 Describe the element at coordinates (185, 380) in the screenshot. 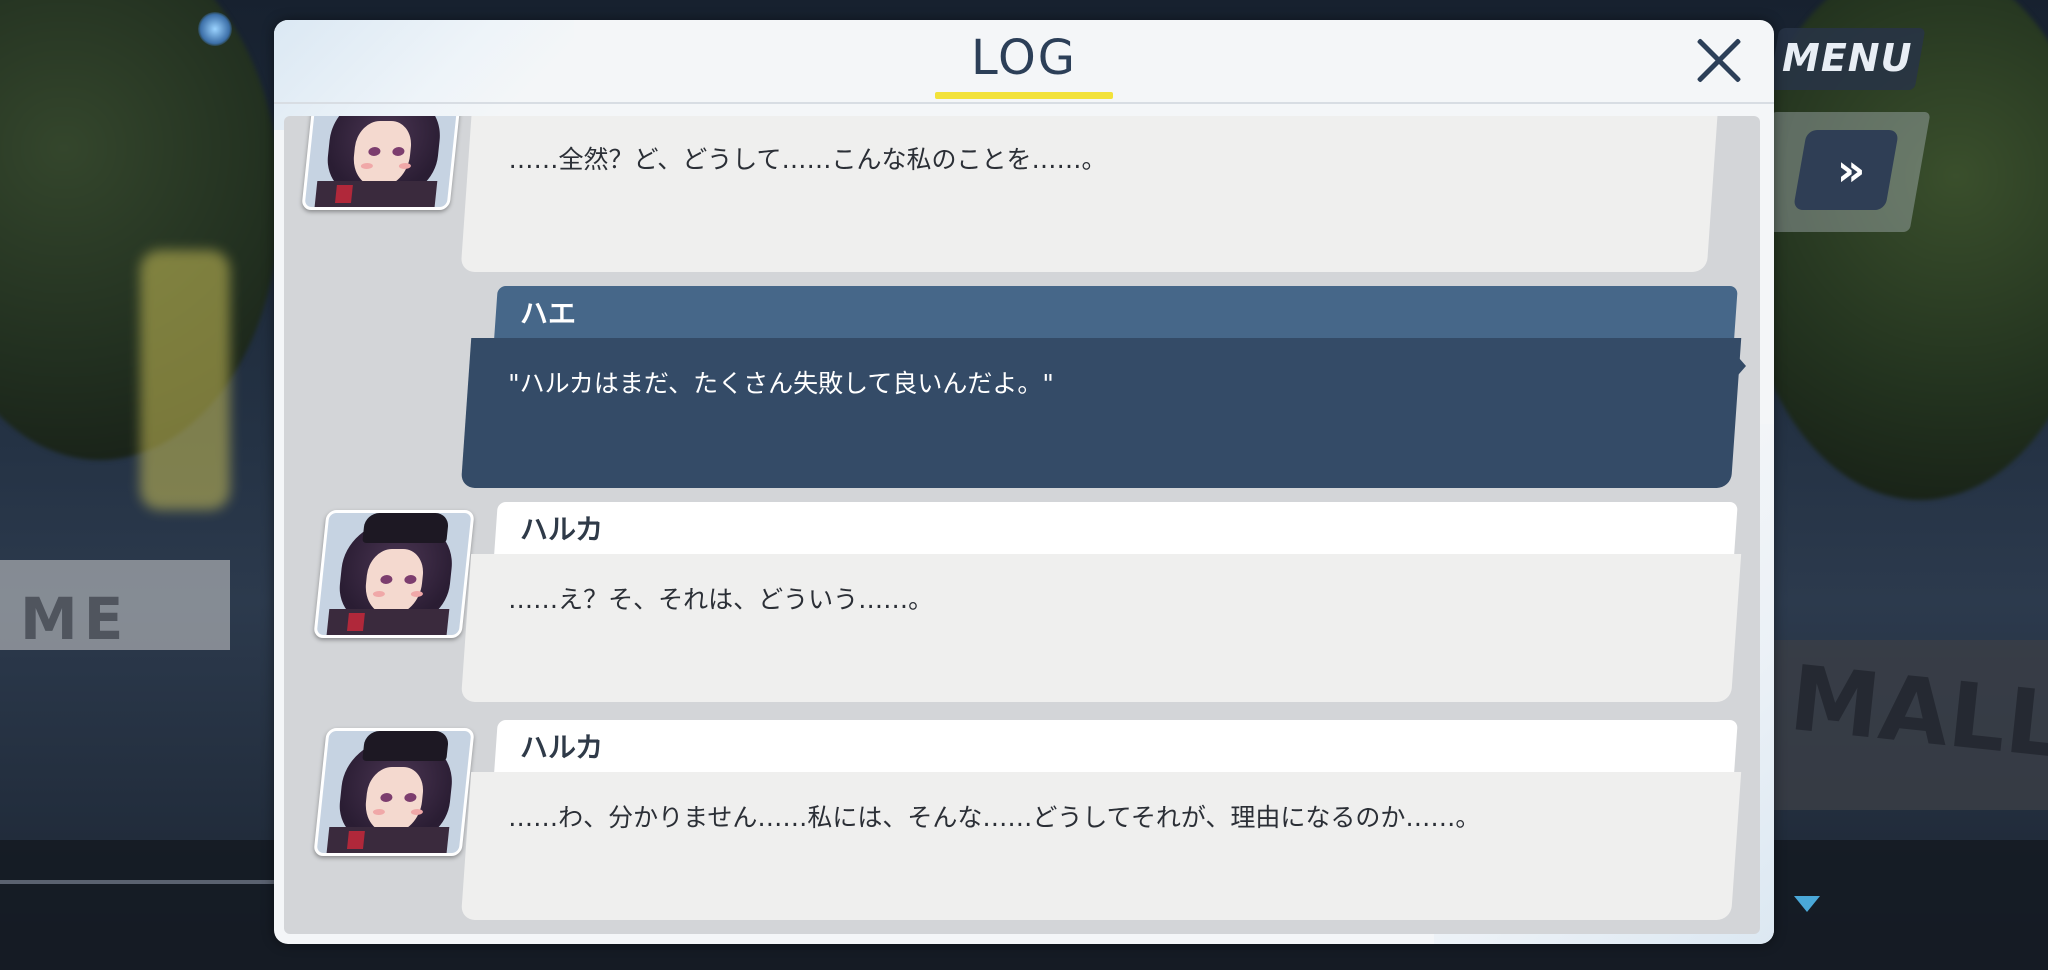

I see `yellow-light` at that location.